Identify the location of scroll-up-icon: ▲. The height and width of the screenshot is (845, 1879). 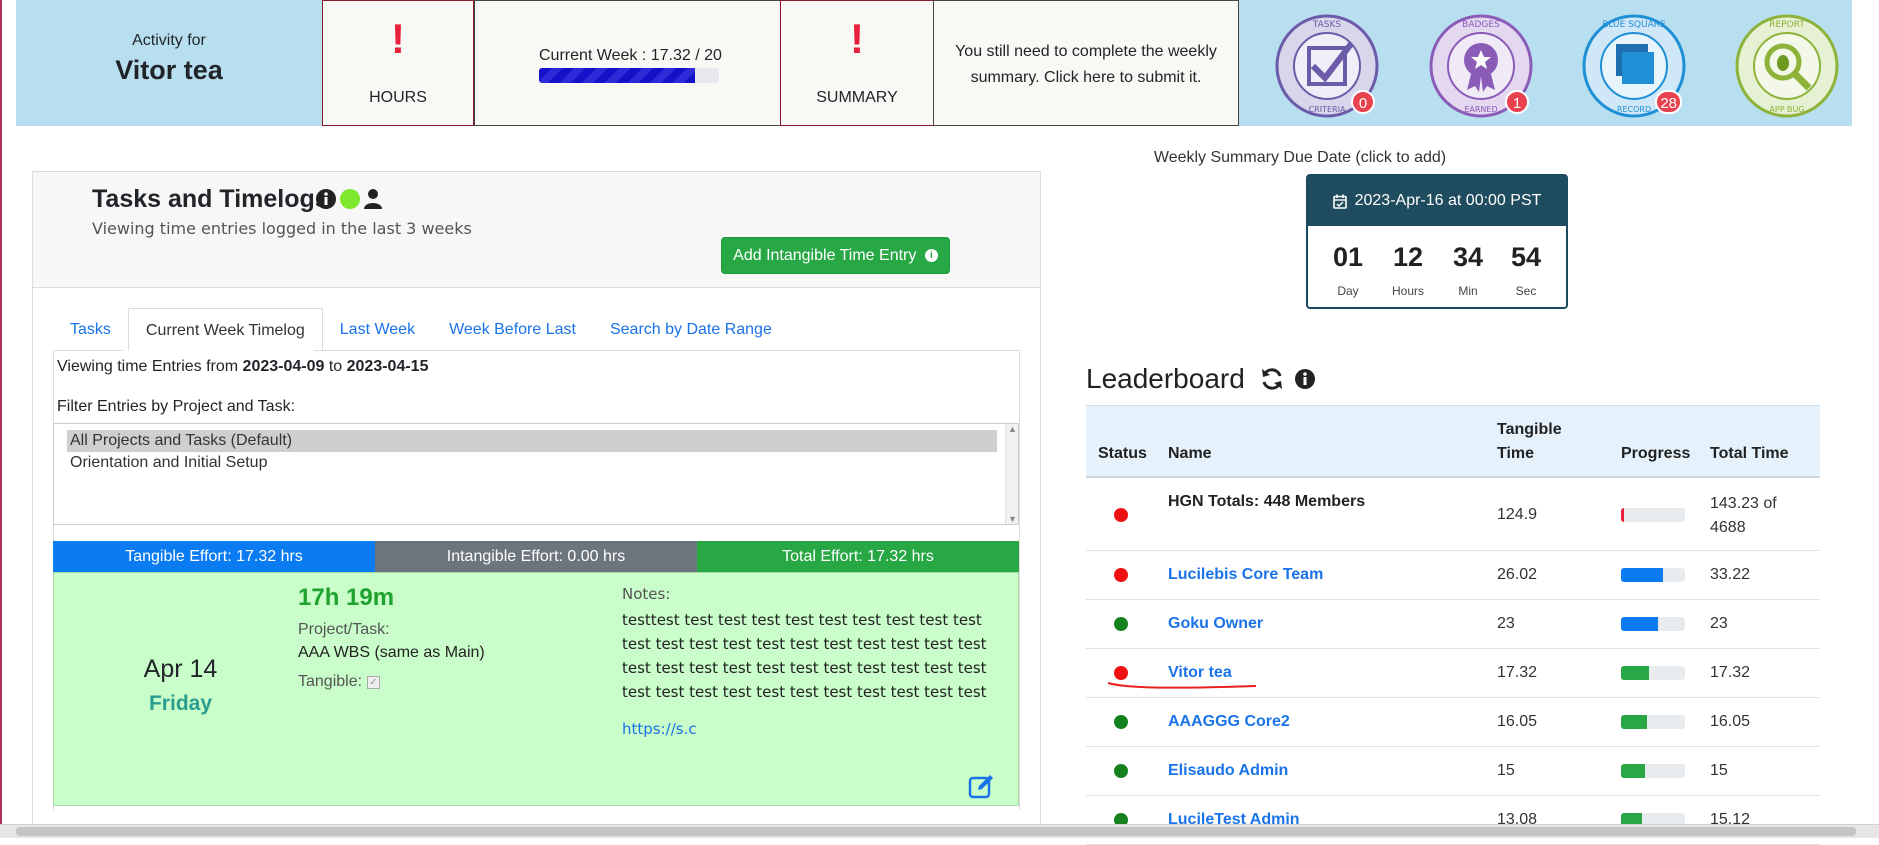
(1012, 429).